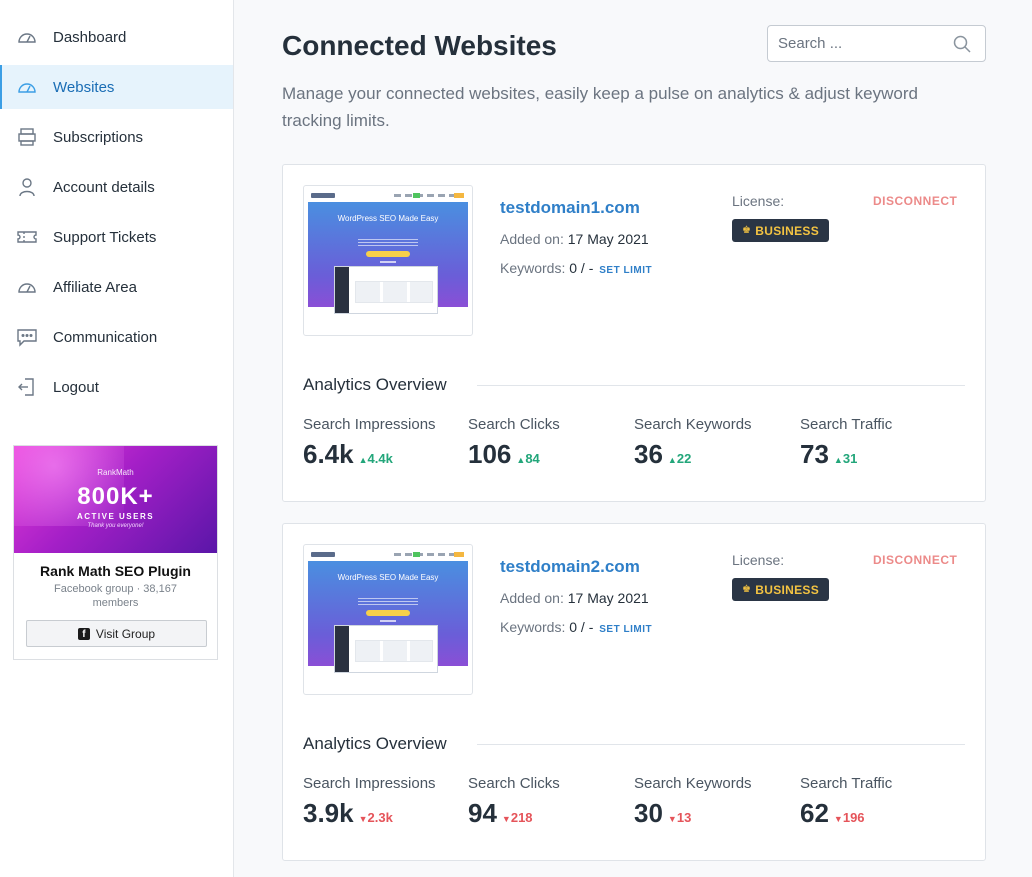 This screenshot has height=877, width=1032. What do you see at coordinates (95, 287) in the screenshot?
I see `sidebar-item-label: Affiliate Area` at bounding box center [95, 287].